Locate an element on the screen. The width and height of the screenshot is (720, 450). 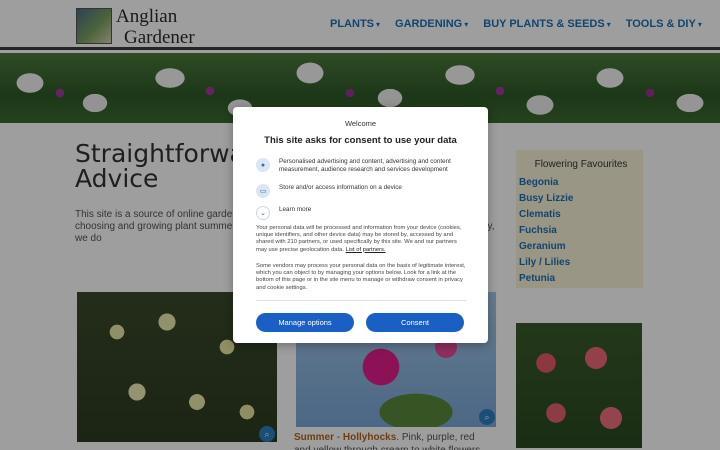
dialog-welcome: Welcome is located at coordinates (360, 123).